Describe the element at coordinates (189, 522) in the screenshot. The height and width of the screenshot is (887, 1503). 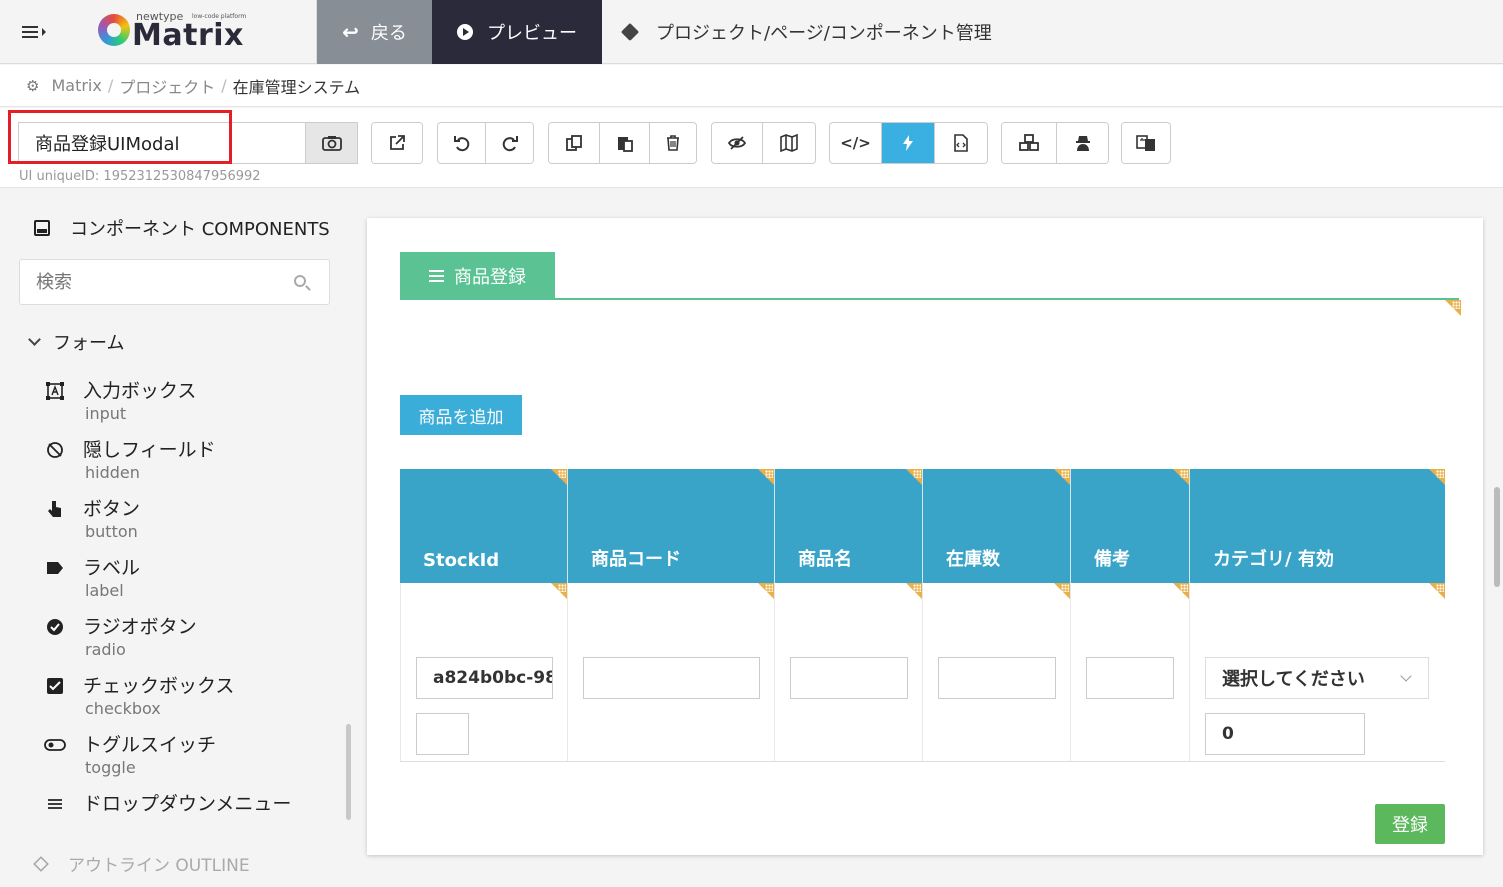
I see `component-item-button: ボタン button` at that location.